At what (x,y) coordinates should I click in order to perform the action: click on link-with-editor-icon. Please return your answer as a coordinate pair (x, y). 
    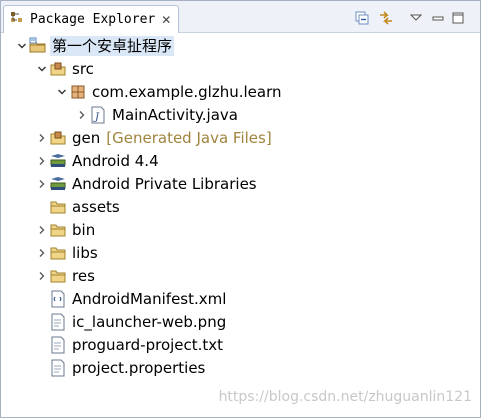
    Looking at the image, I should click on (386, 18).